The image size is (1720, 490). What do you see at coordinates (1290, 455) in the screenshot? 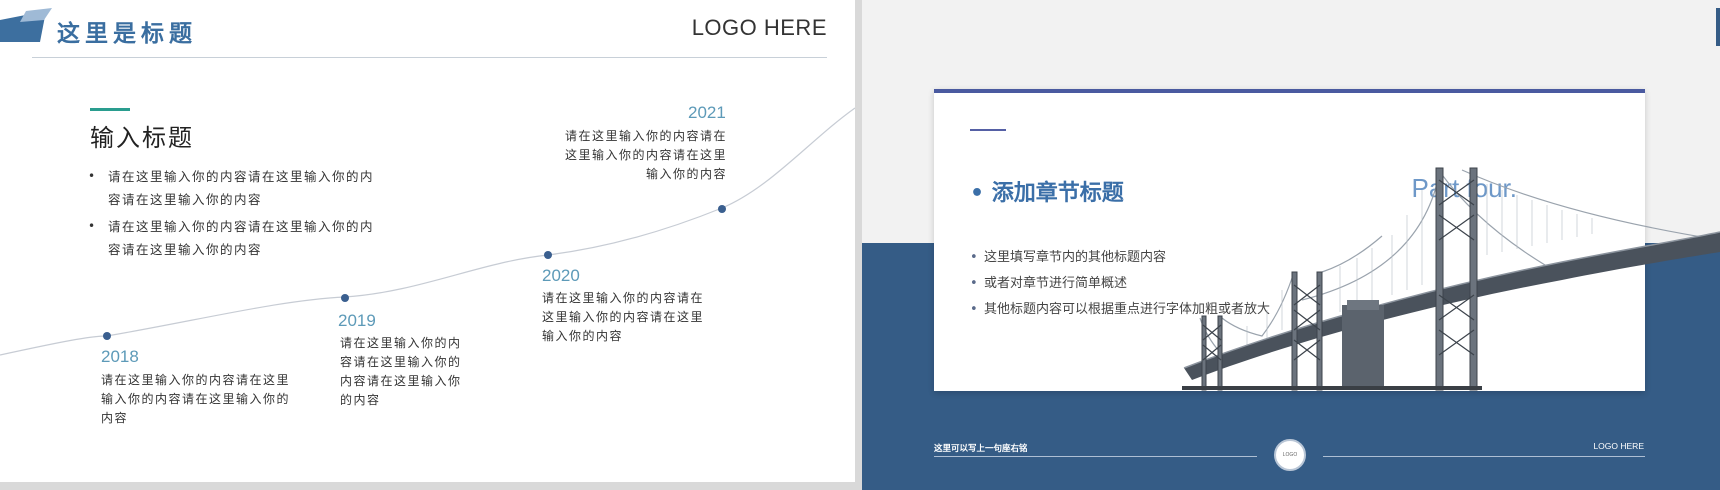
I see `logo-circle: LOGO` at bounding box center [1290, 455].